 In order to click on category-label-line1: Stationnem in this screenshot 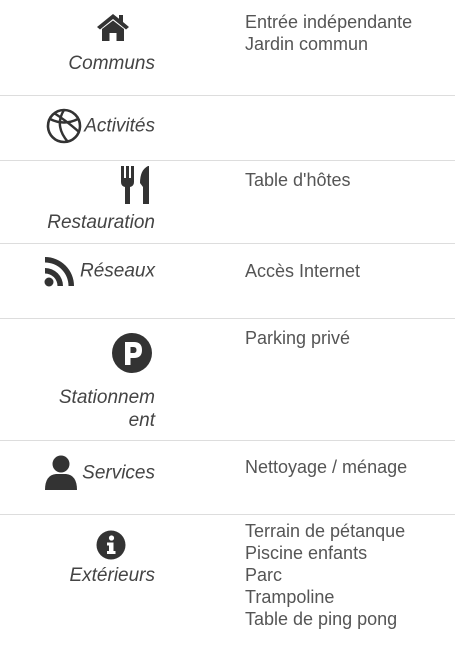, I will do `click(106, 397)`.